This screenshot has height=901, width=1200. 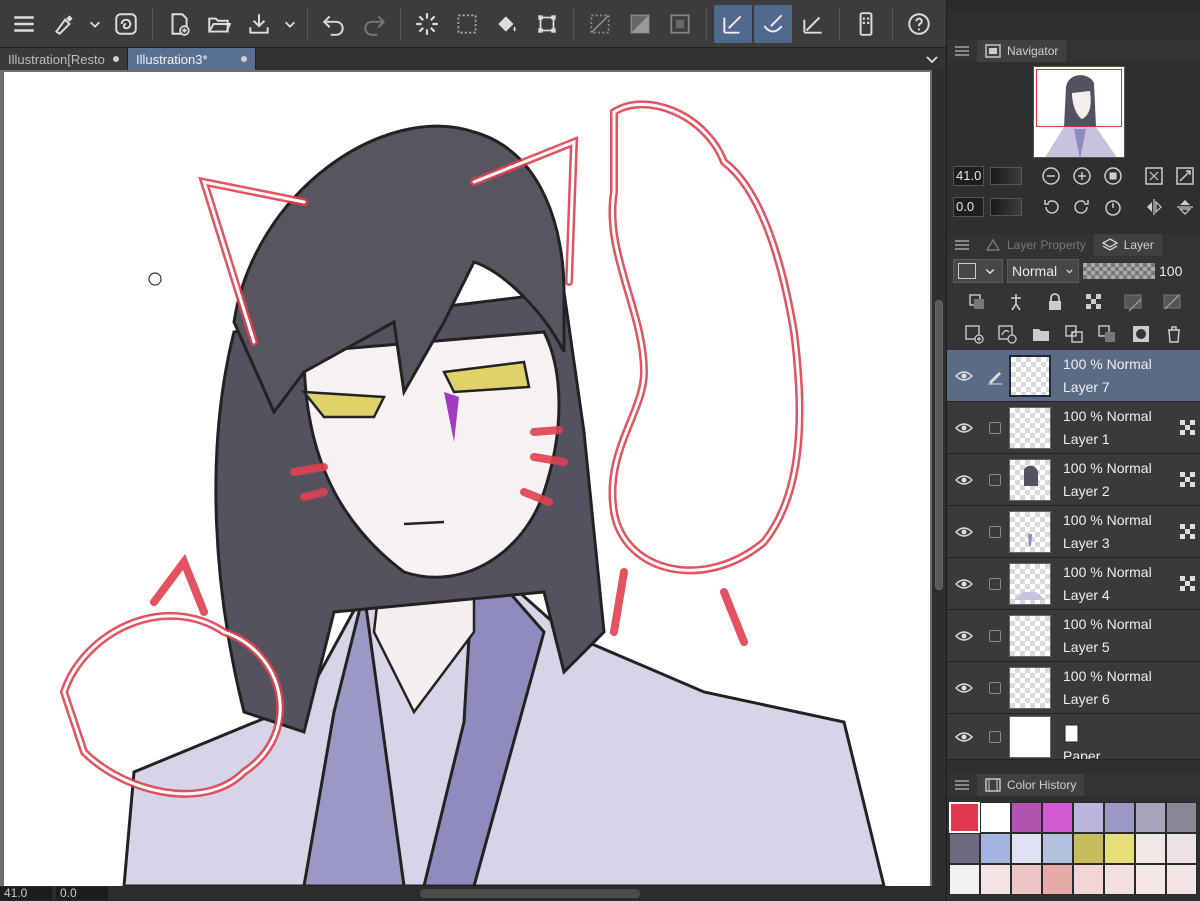 I want to click on save-button, so click(x=259, y=24).